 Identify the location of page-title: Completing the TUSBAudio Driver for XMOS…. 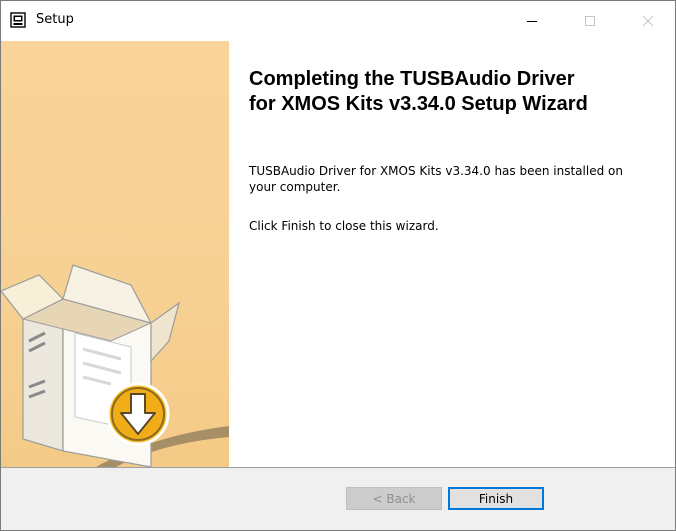
(459, 92).